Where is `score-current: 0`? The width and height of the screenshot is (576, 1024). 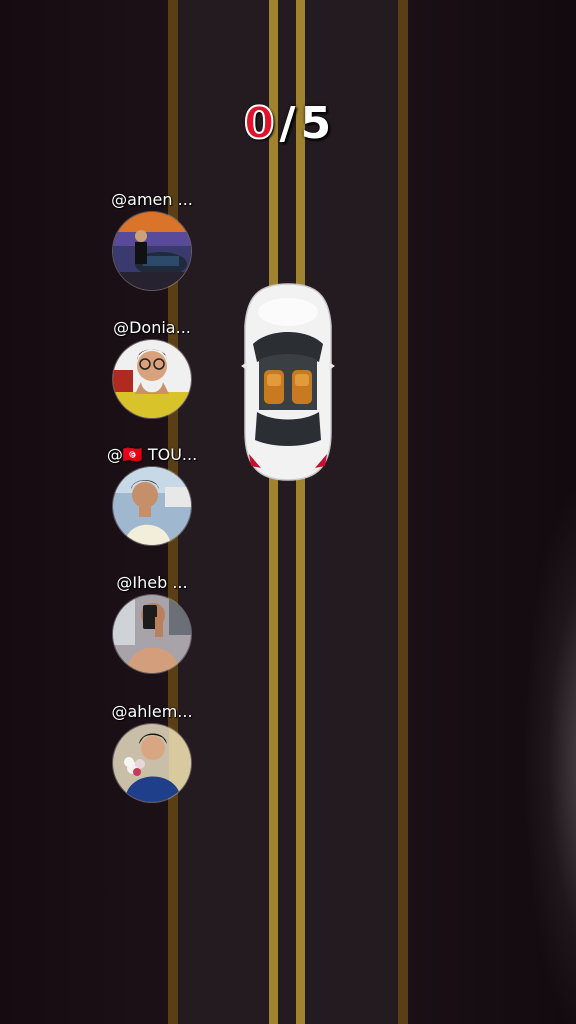
score-current: 0 is located at coordinates (259, 123).